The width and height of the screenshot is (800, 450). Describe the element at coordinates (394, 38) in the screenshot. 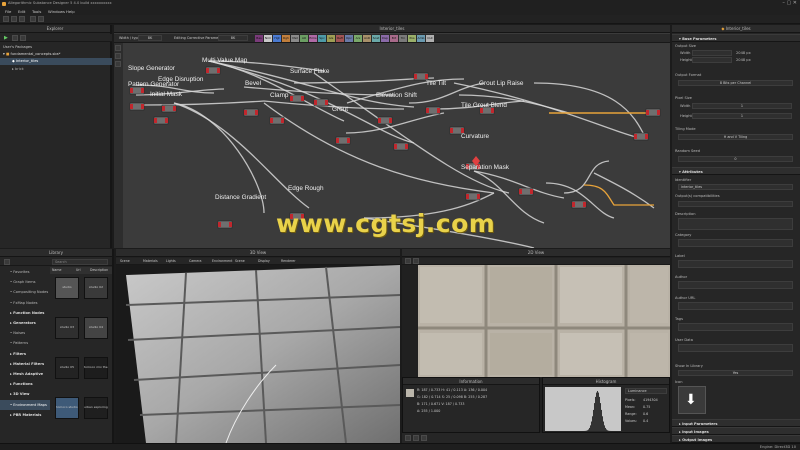

I see `channel-button-brt: Brt` at that location.